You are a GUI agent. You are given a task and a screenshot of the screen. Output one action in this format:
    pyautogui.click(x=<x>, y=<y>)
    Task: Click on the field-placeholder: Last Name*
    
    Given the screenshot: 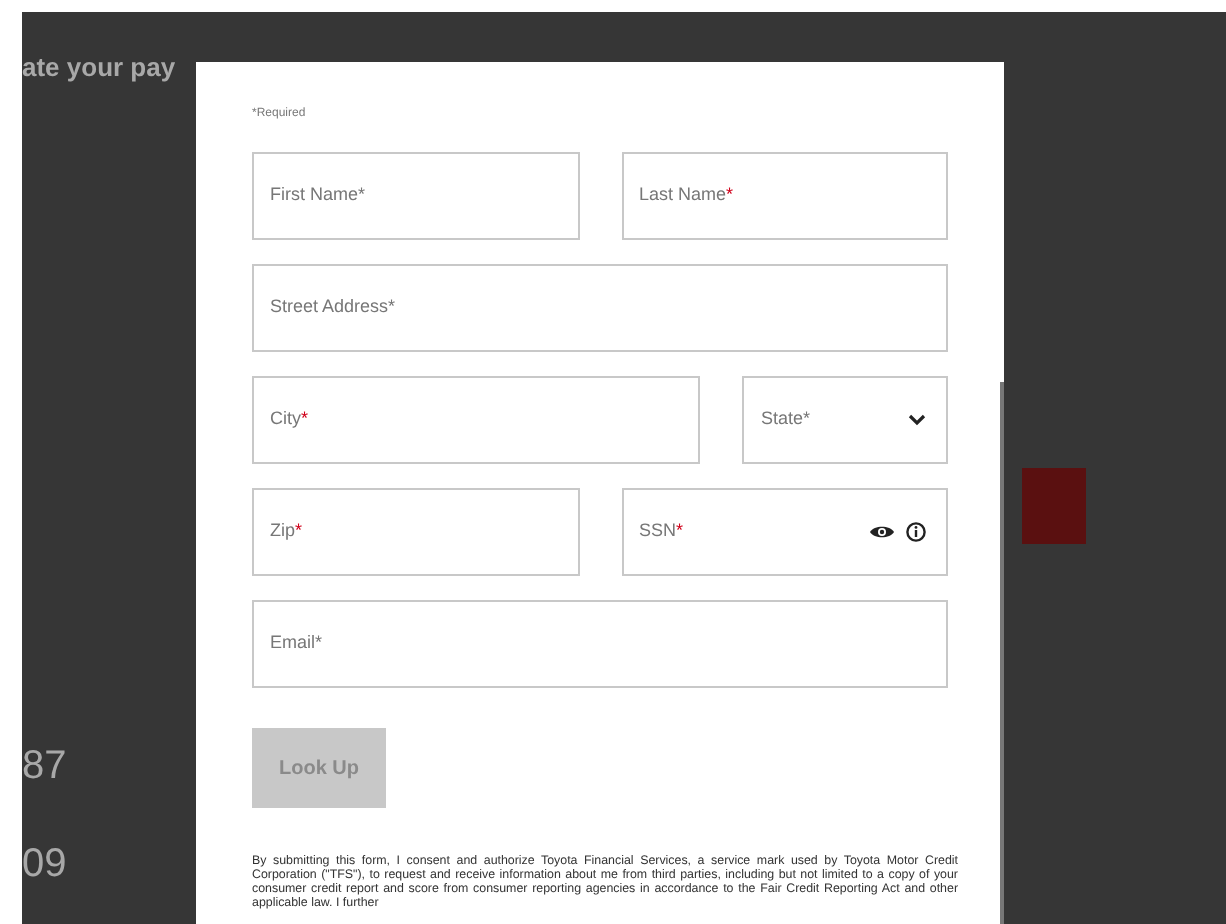 What is the action you would take?
    pyautogui.click(x=687, y=195)
    